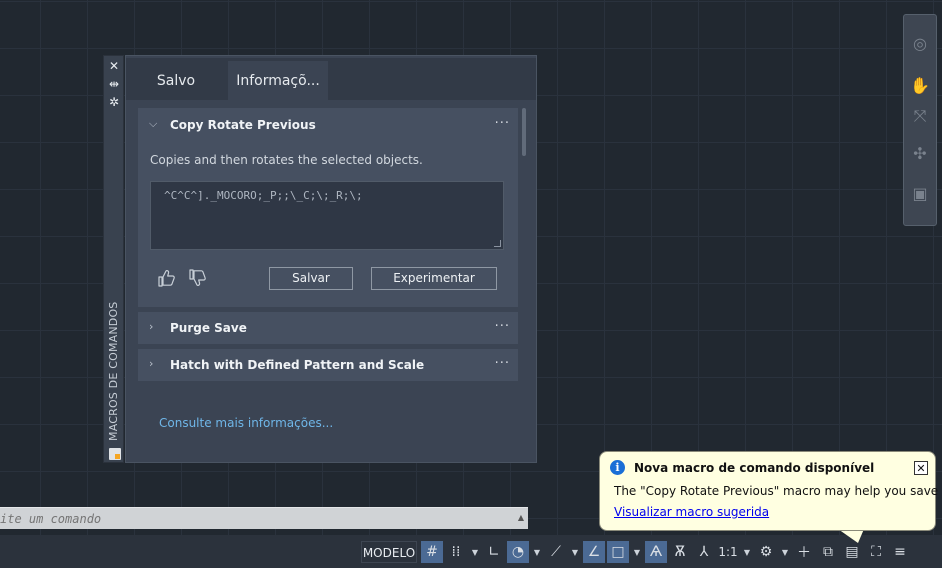  I want to click on snap-dropdown-icon: ▼, so click(475, 552).